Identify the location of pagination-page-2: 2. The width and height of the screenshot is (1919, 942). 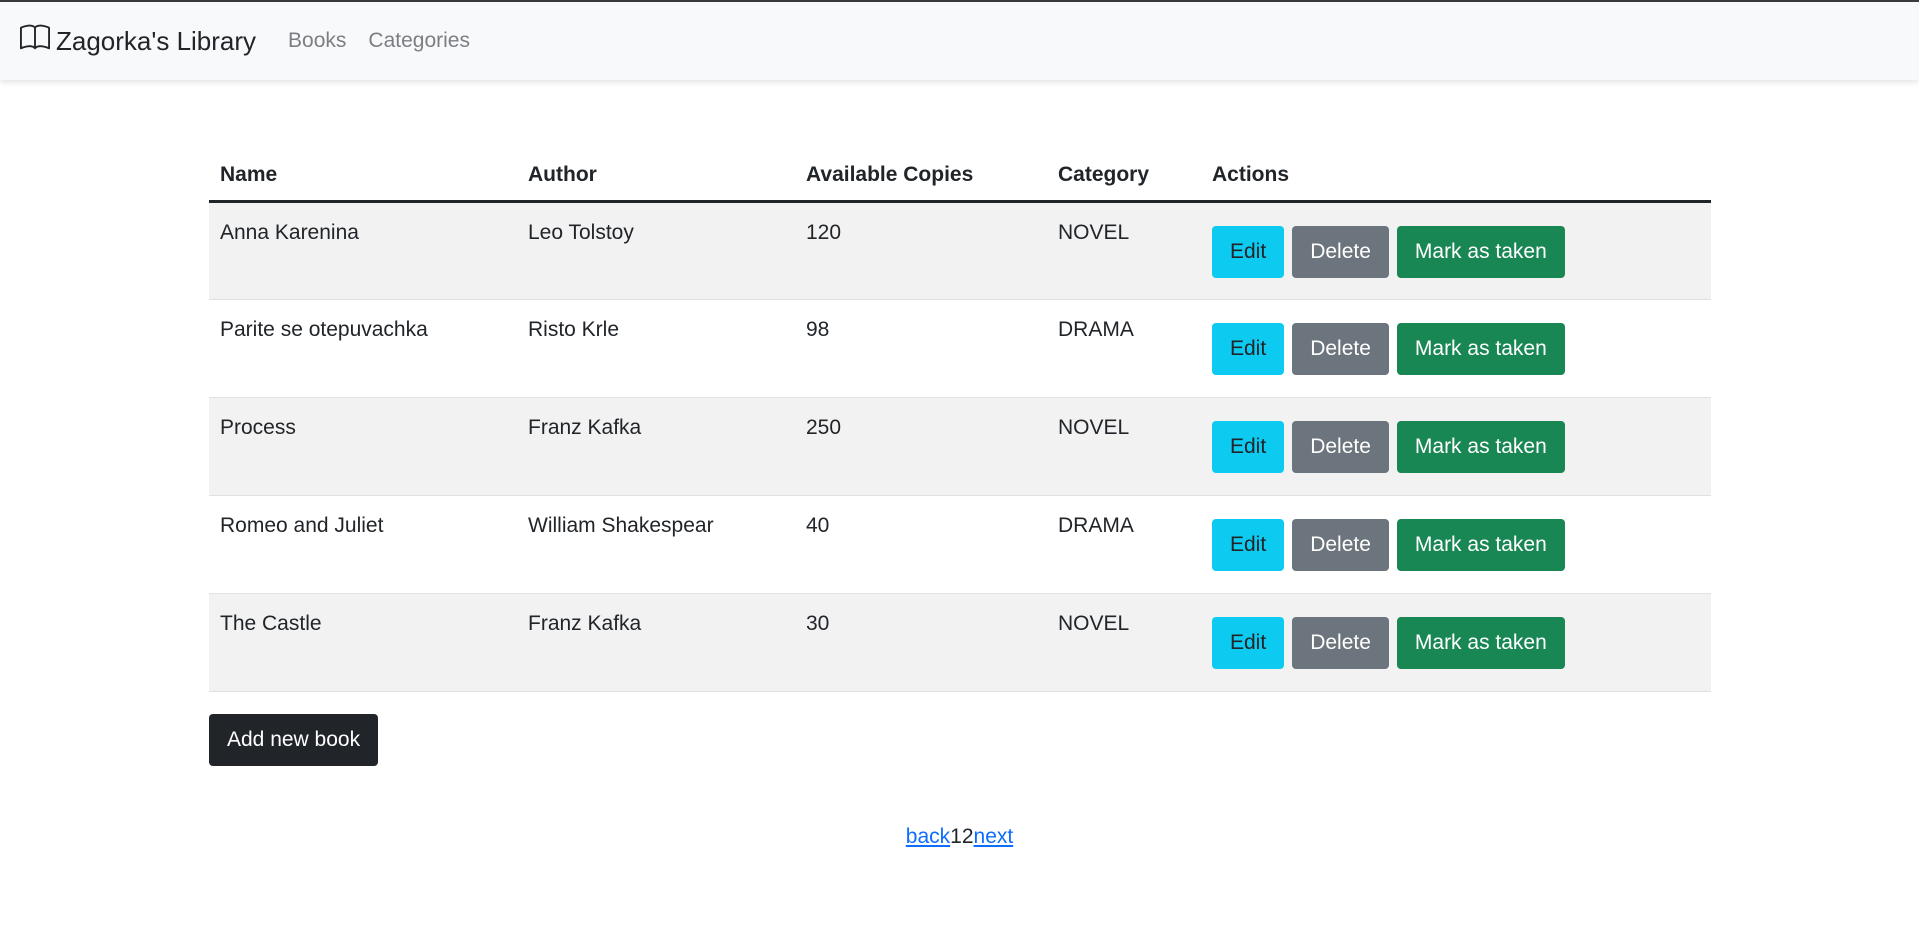
(968, 836).